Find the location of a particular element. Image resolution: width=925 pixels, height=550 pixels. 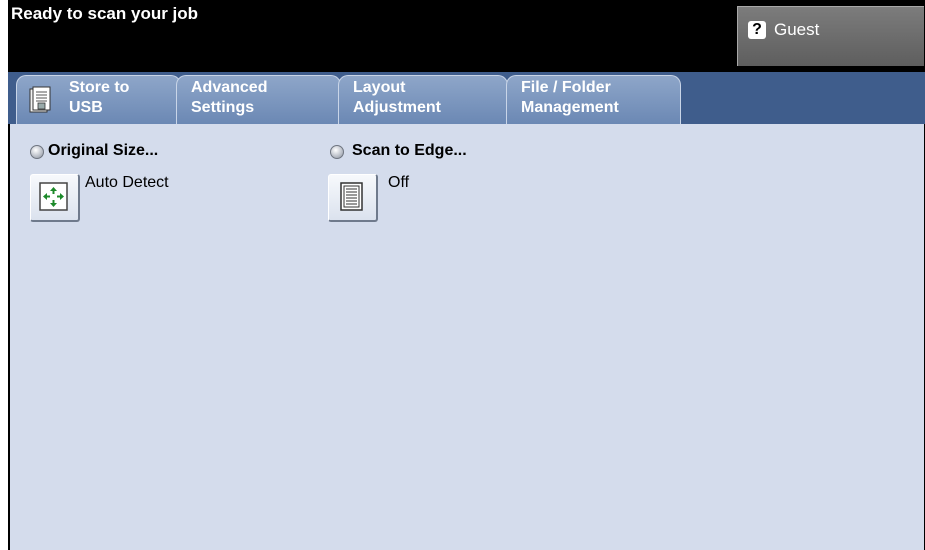

original-size-value: Auto Detect is located at coordinates (127, 182).